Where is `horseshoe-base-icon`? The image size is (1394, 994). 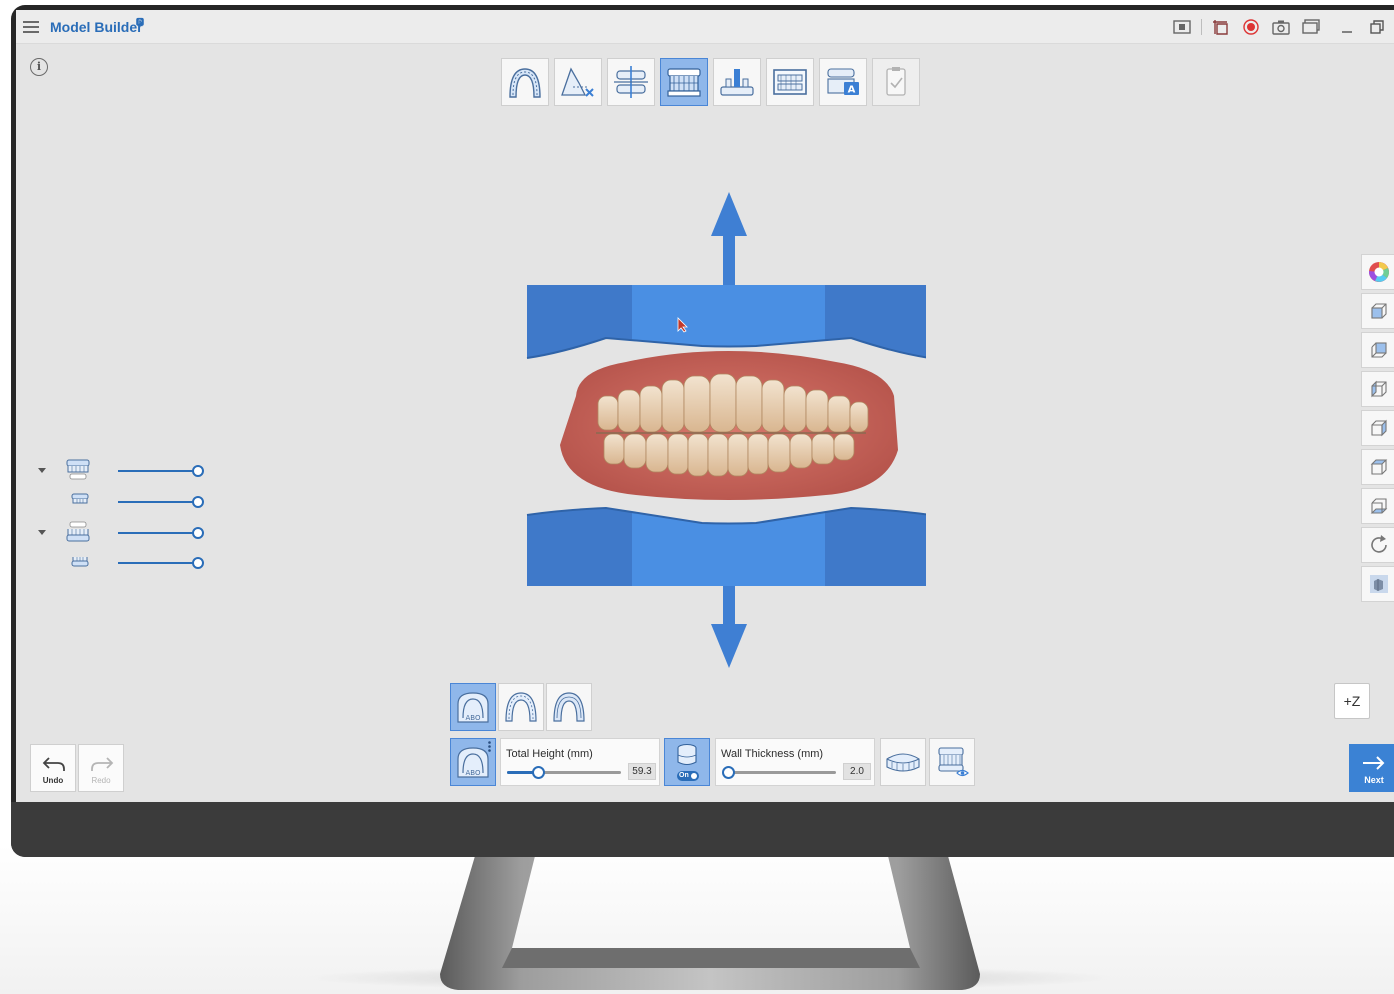
horseshoe-base-icon is located at coordinates (569, 707).